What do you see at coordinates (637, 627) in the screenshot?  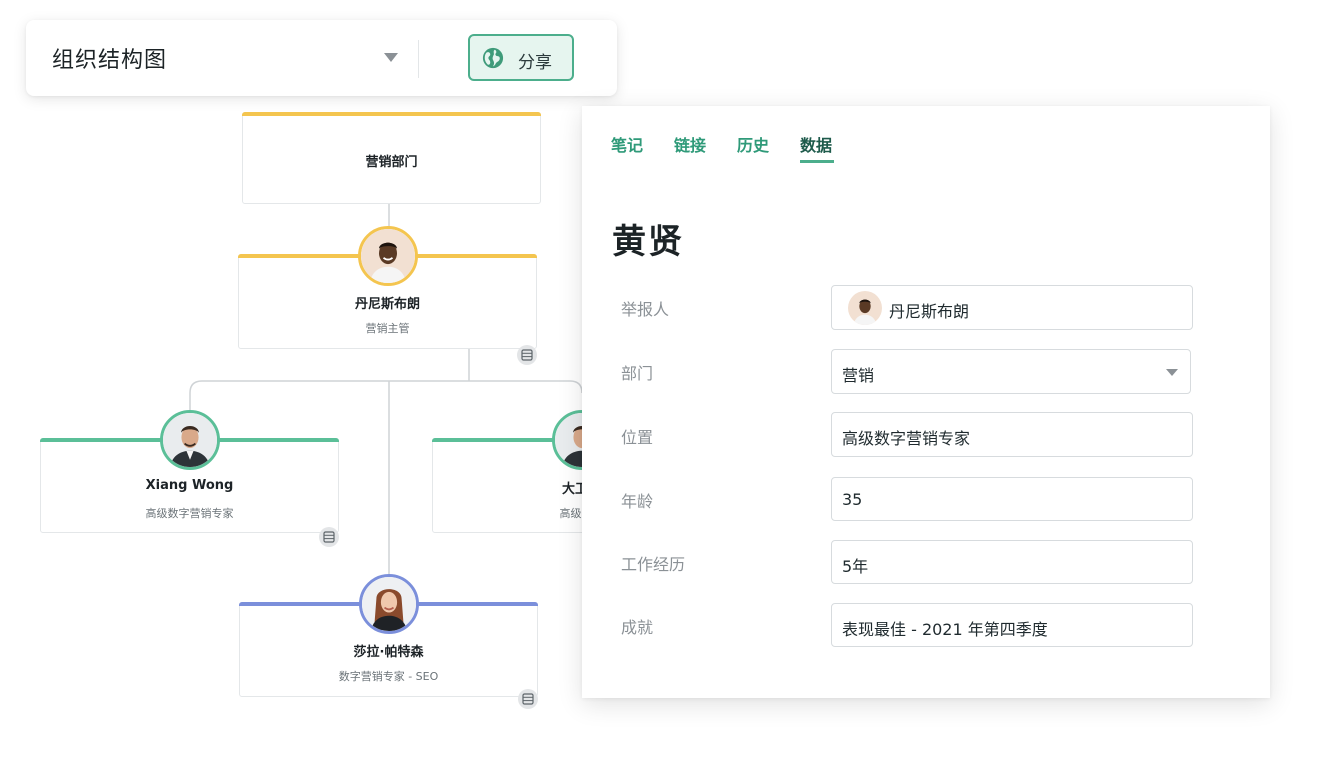 I see `achievement-label: 成就` at bounding box center [637, 627].